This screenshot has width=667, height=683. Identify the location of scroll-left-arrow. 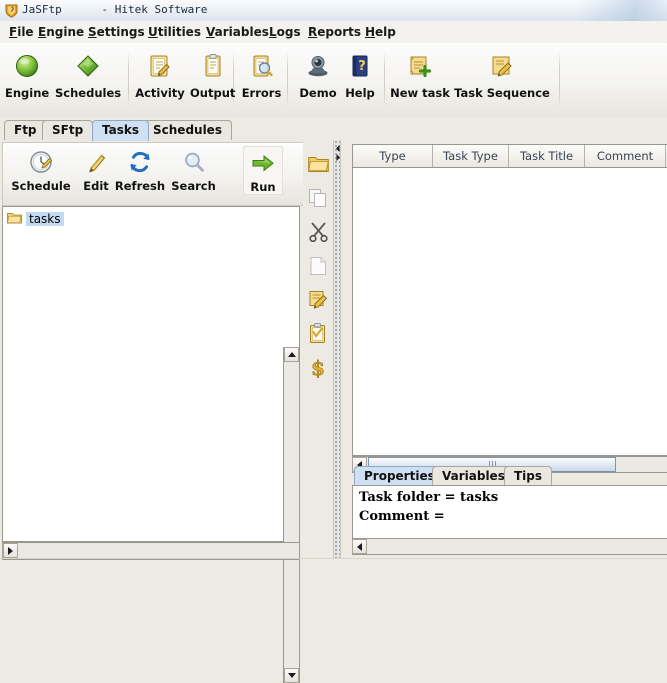
(359, 546).